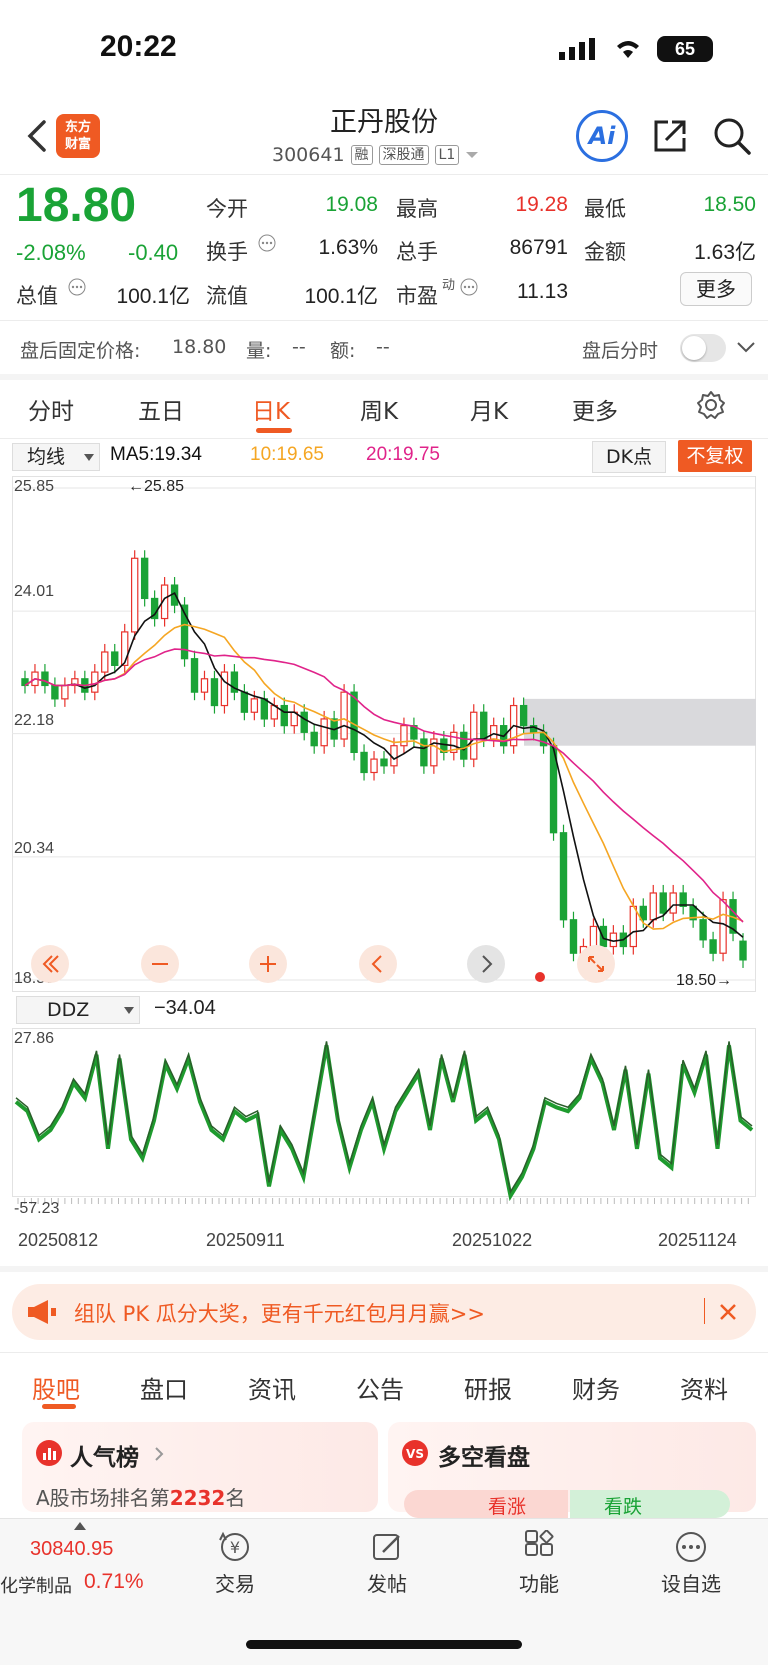 This screenshot has width=768, height=1665. I want to click on ai-assistant-button: Ai, so click(602, 136).